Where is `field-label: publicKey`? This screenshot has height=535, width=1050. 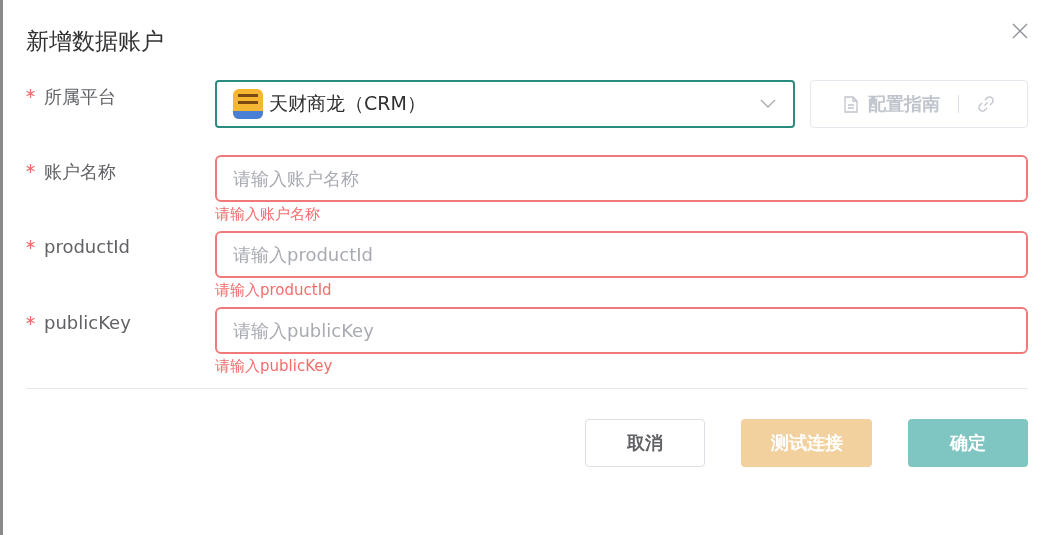 field-label: publicKey is located at coordinates (87, 322).